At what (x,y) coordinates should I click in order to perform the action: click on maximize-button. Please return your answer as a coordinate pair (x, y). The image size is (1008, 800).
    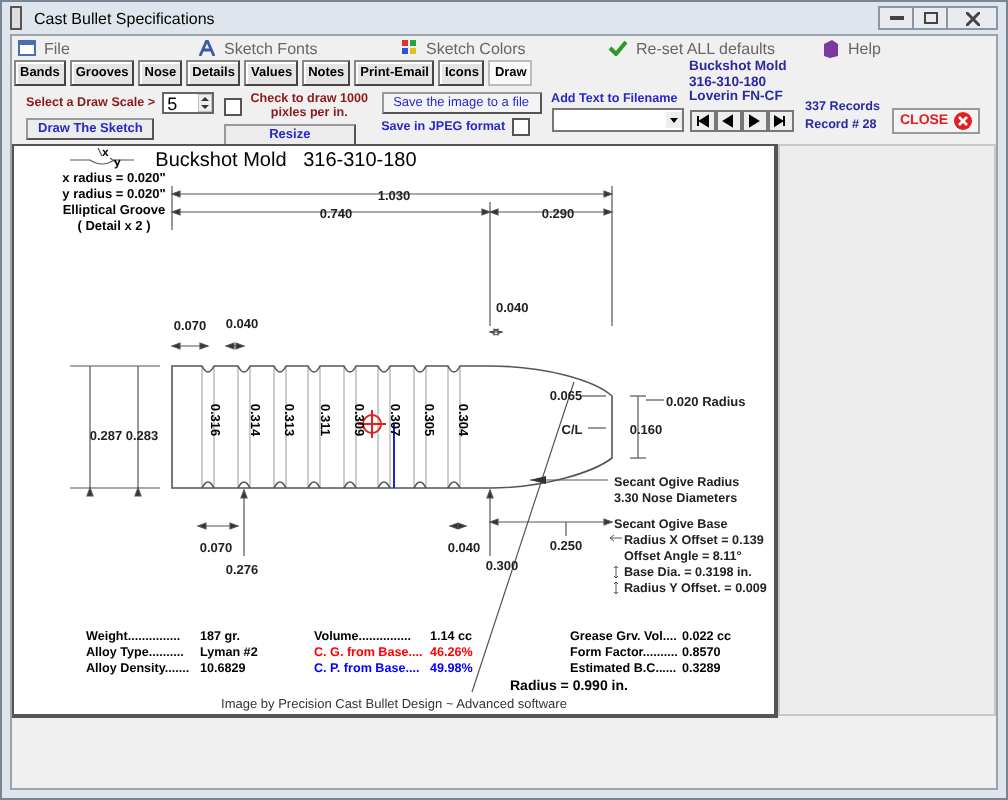
    Looking at the image, I should click on (930, 18).